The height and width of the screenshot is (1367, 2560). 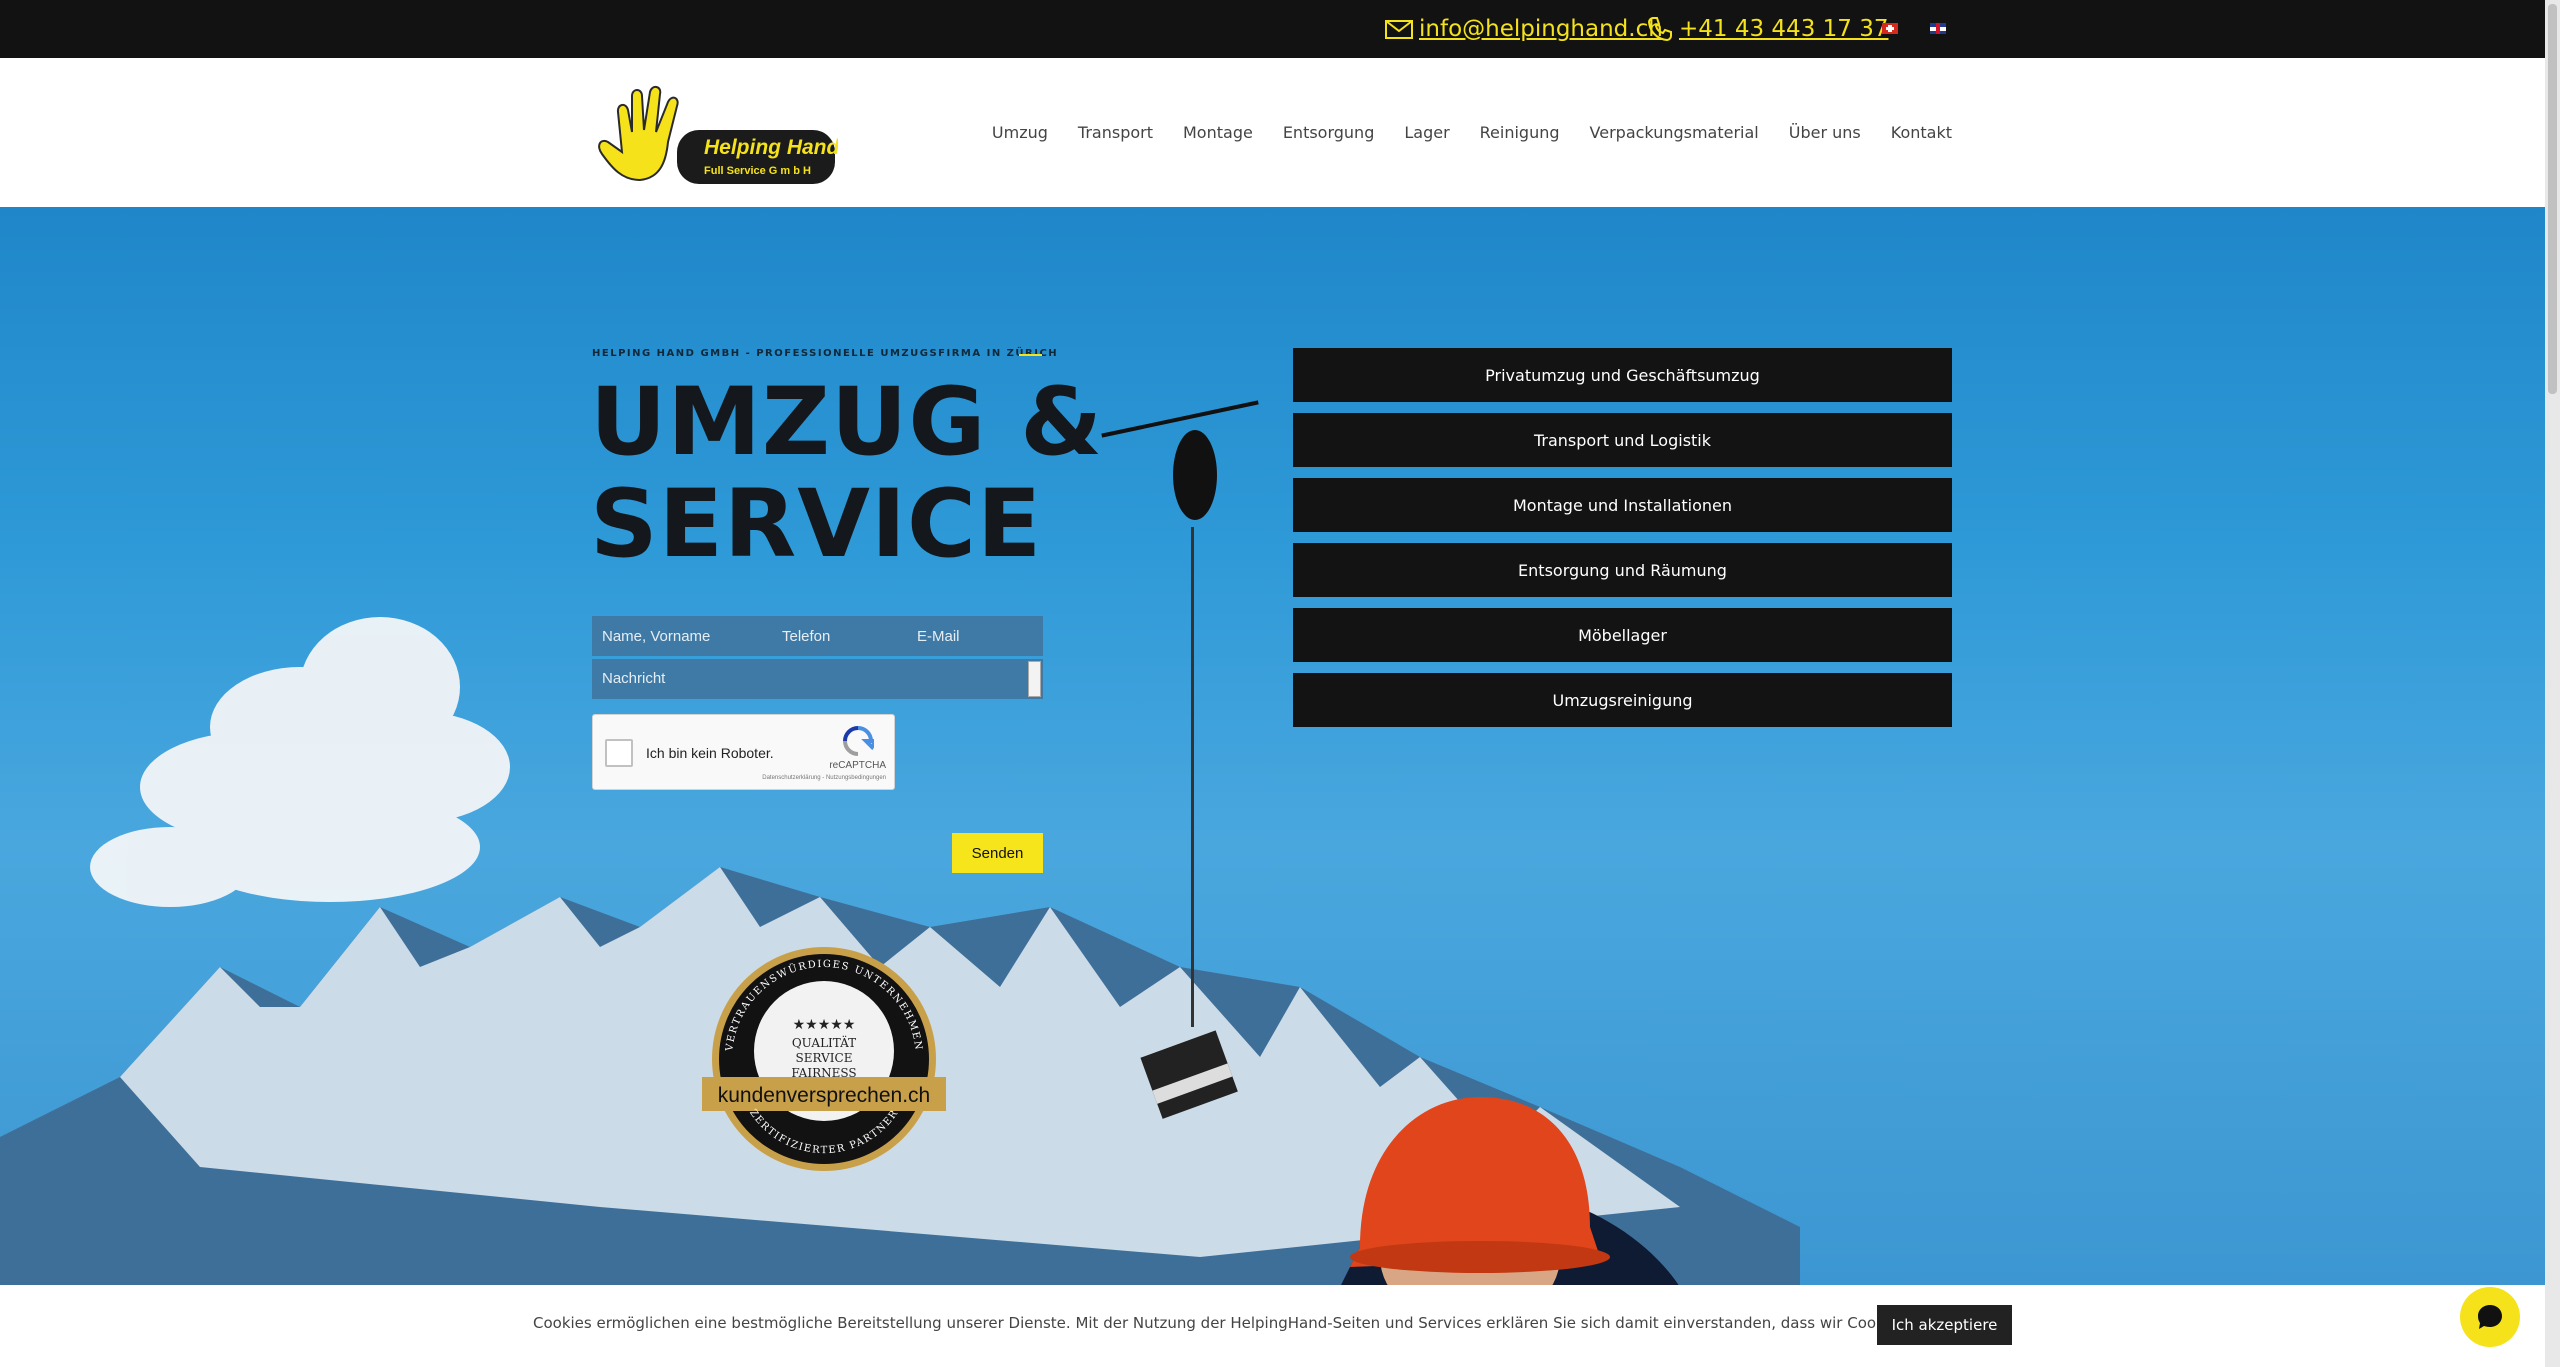 I want to click on helping-hand-logo: Helping Hand Full Service G m b H, so click(x=715, y=134).